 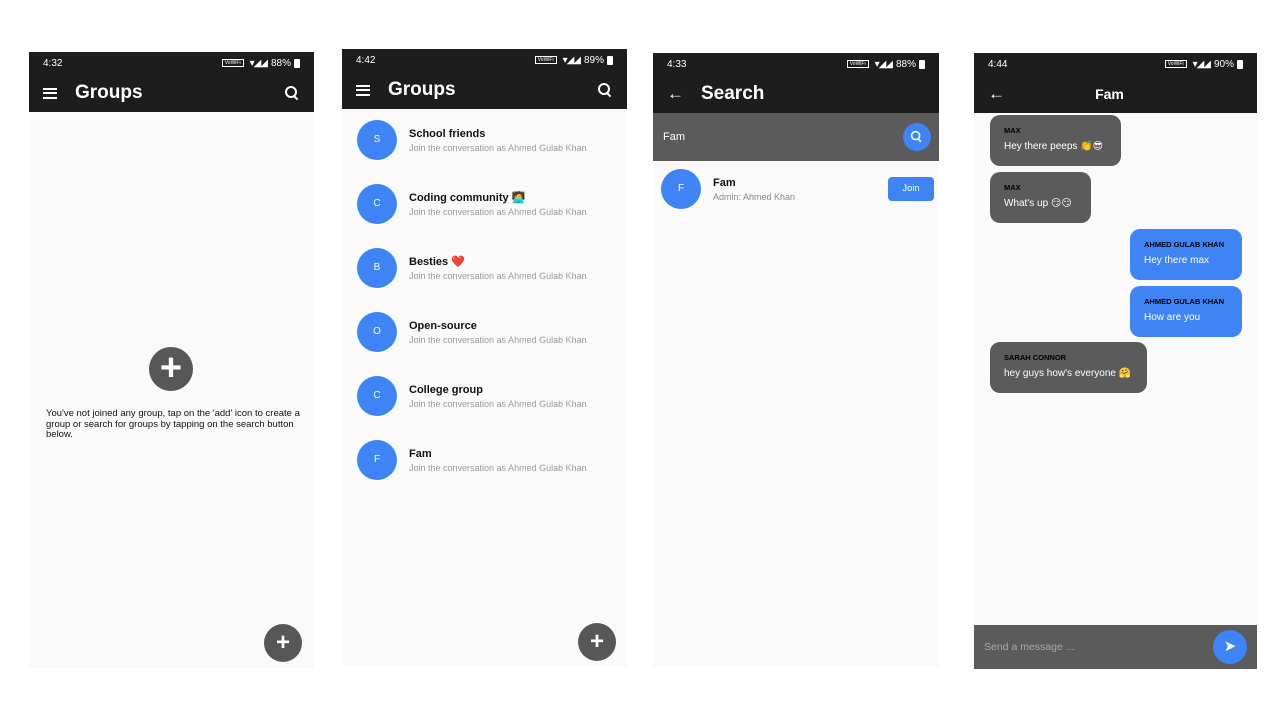 I want to click on group-name: Open-source, so click(x=443, y=325).